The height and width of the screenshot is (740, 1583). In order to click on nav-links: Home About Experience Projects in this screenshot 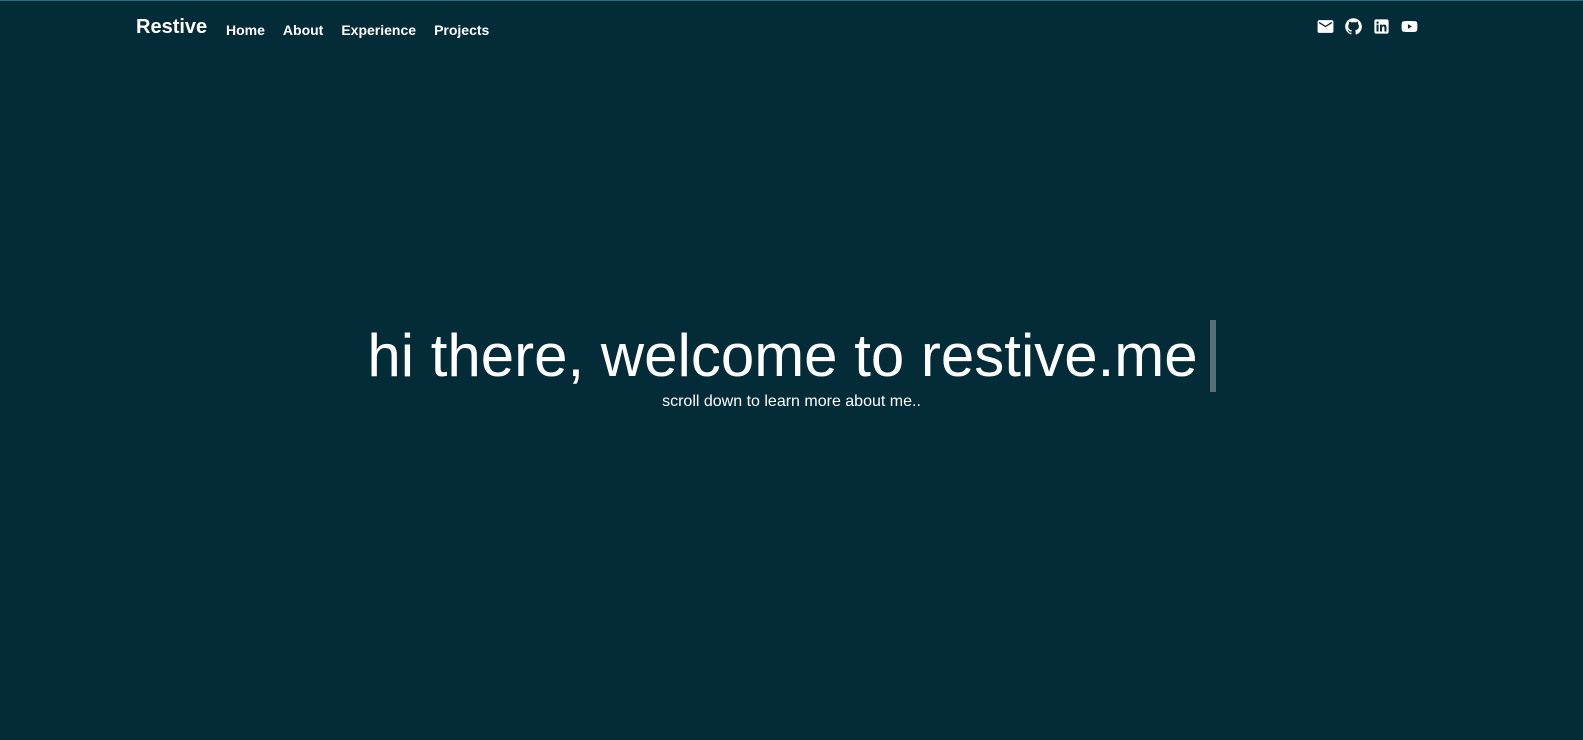, I will do `click(357, 30)`.